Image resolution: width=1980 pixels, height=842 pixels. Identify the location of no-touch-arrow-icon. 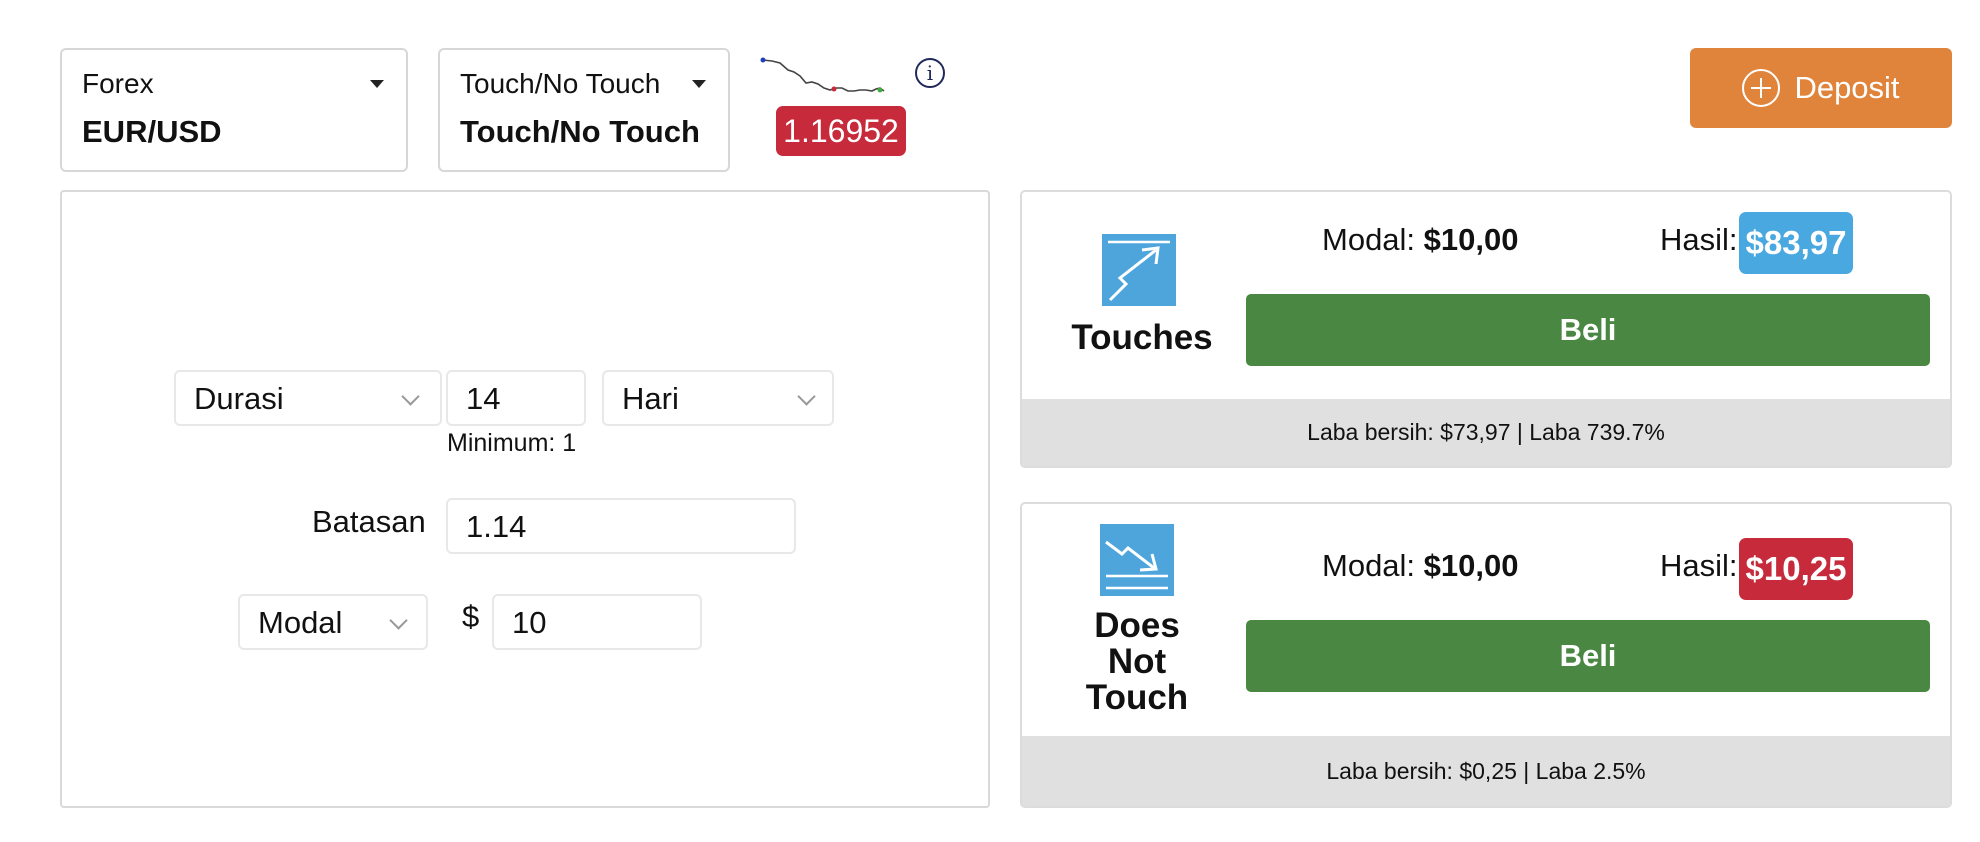
(1137, 560).